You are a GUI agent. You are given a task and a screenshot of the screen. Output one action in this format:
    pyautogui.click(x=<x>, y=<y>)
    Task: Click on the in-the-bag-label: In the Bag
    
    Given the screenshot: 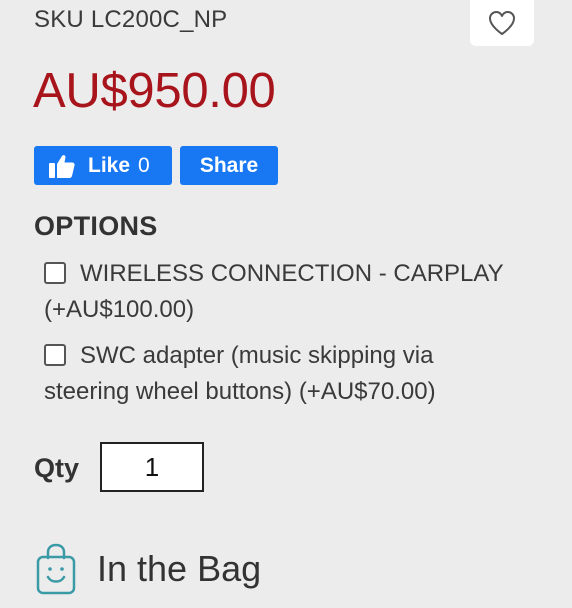 What is the action you would take?
    pyautogui.click(x=179, y=568)
    